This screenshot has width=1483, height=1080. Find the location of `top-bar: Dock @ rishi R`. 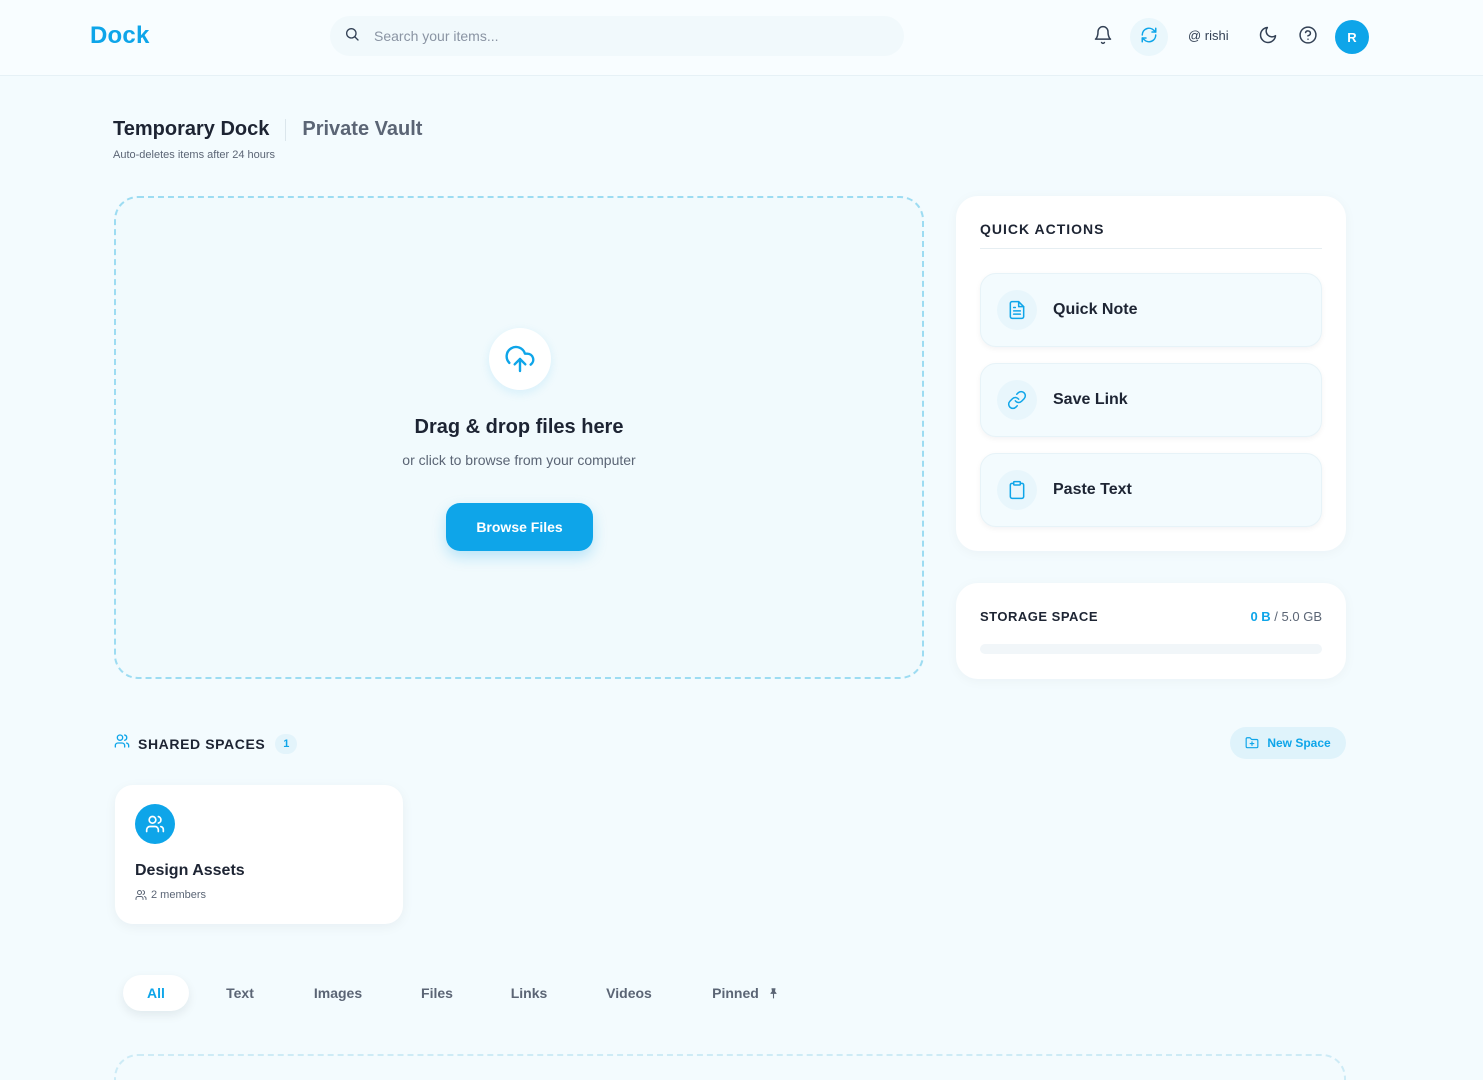

top-bar: Dock @ rishi R is located at coordinates (741, 38).